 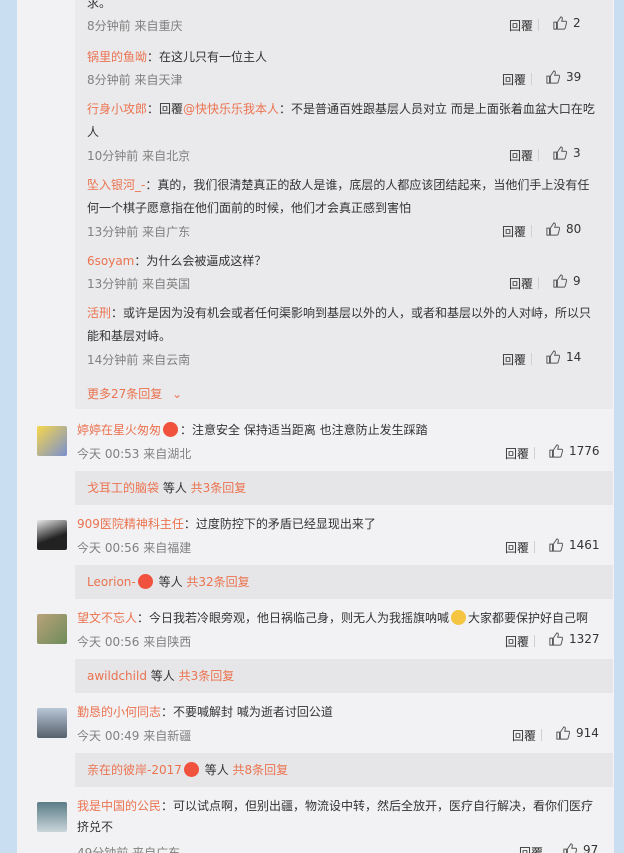 What do you see at coordinates (574, 357) in the screenshot?
I see `like-count: 14` at bounding box center [574, 357].